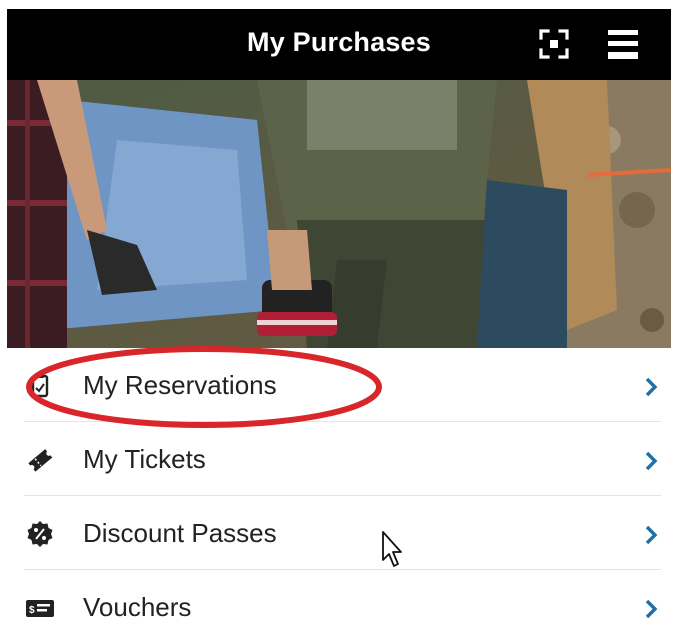  Describe the element at coordinates (40, 460) in the screenshot. I see `ticket-icon` at that location.